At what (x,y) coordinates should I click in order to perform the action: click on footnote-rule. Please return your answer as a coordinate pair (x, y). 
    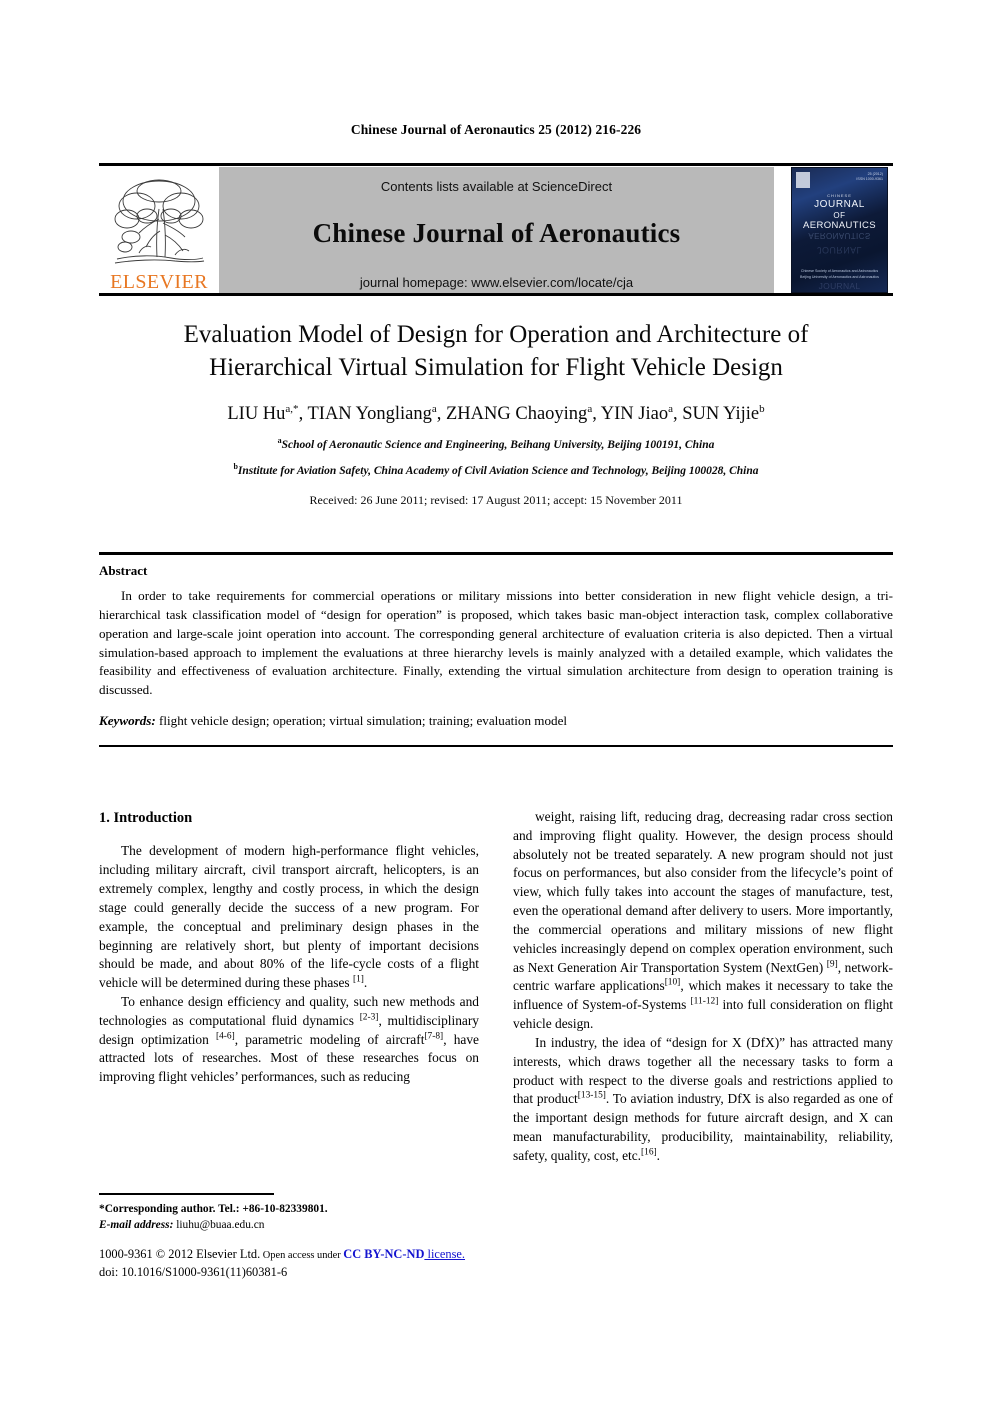
    Looking at the image, I should click on (186, 1194).